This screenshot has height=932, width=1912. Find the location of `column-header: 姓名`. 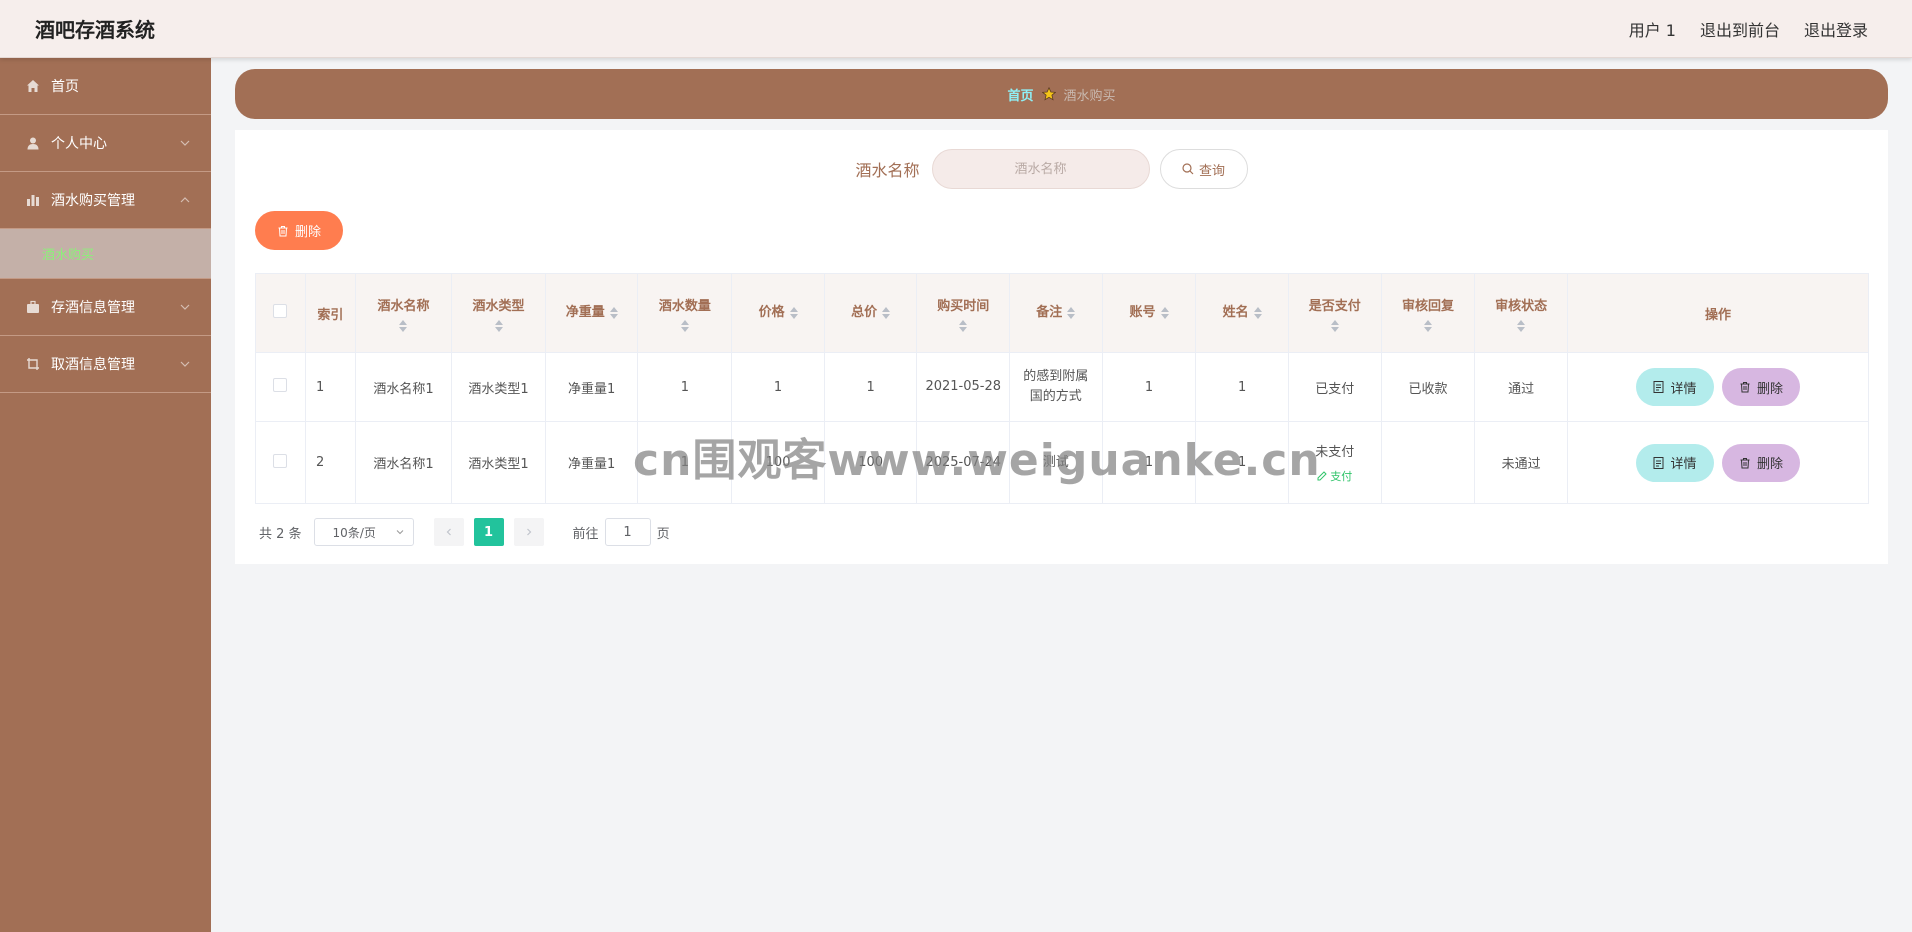

column-header: 姓名 is located at coordinates (1242, 313).